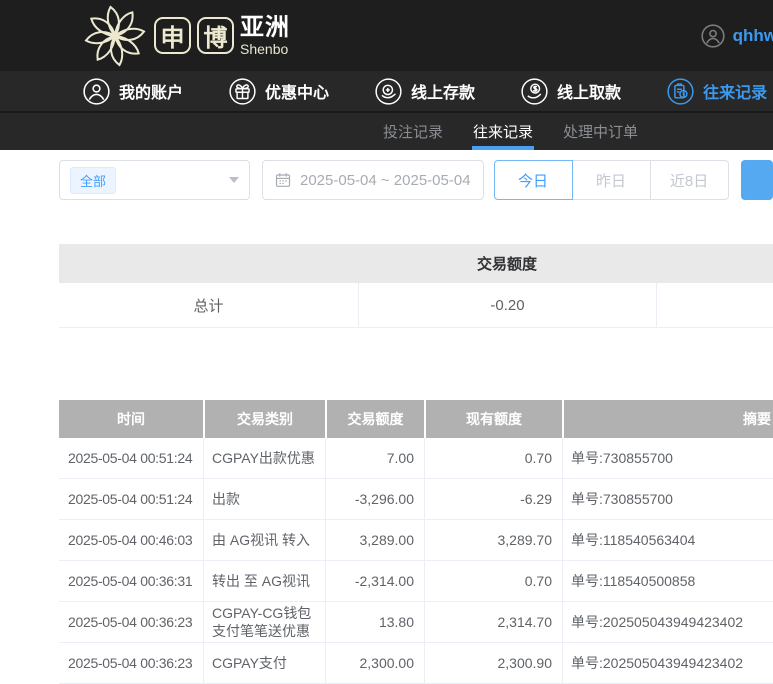  I want to click on active-tab-underline, so click(503, 148).